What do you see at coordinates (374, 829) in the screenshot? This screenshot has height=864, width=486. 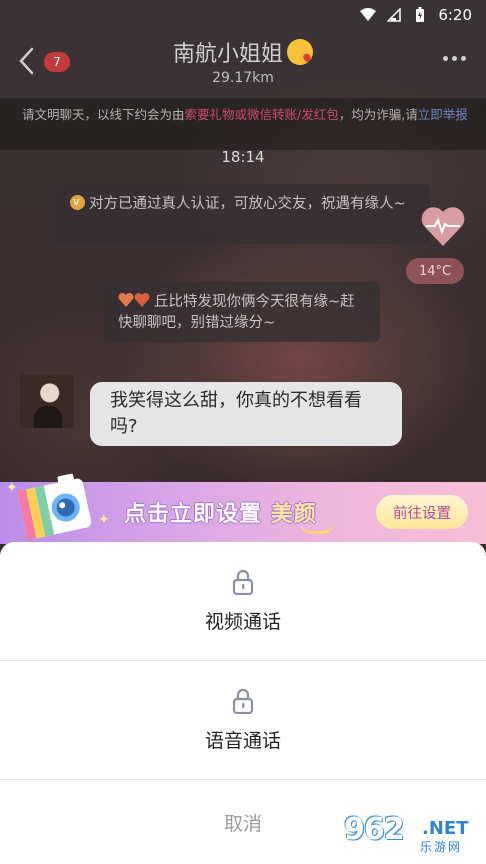 I see `watermark-number: 962` at bounding box center [374, 829].